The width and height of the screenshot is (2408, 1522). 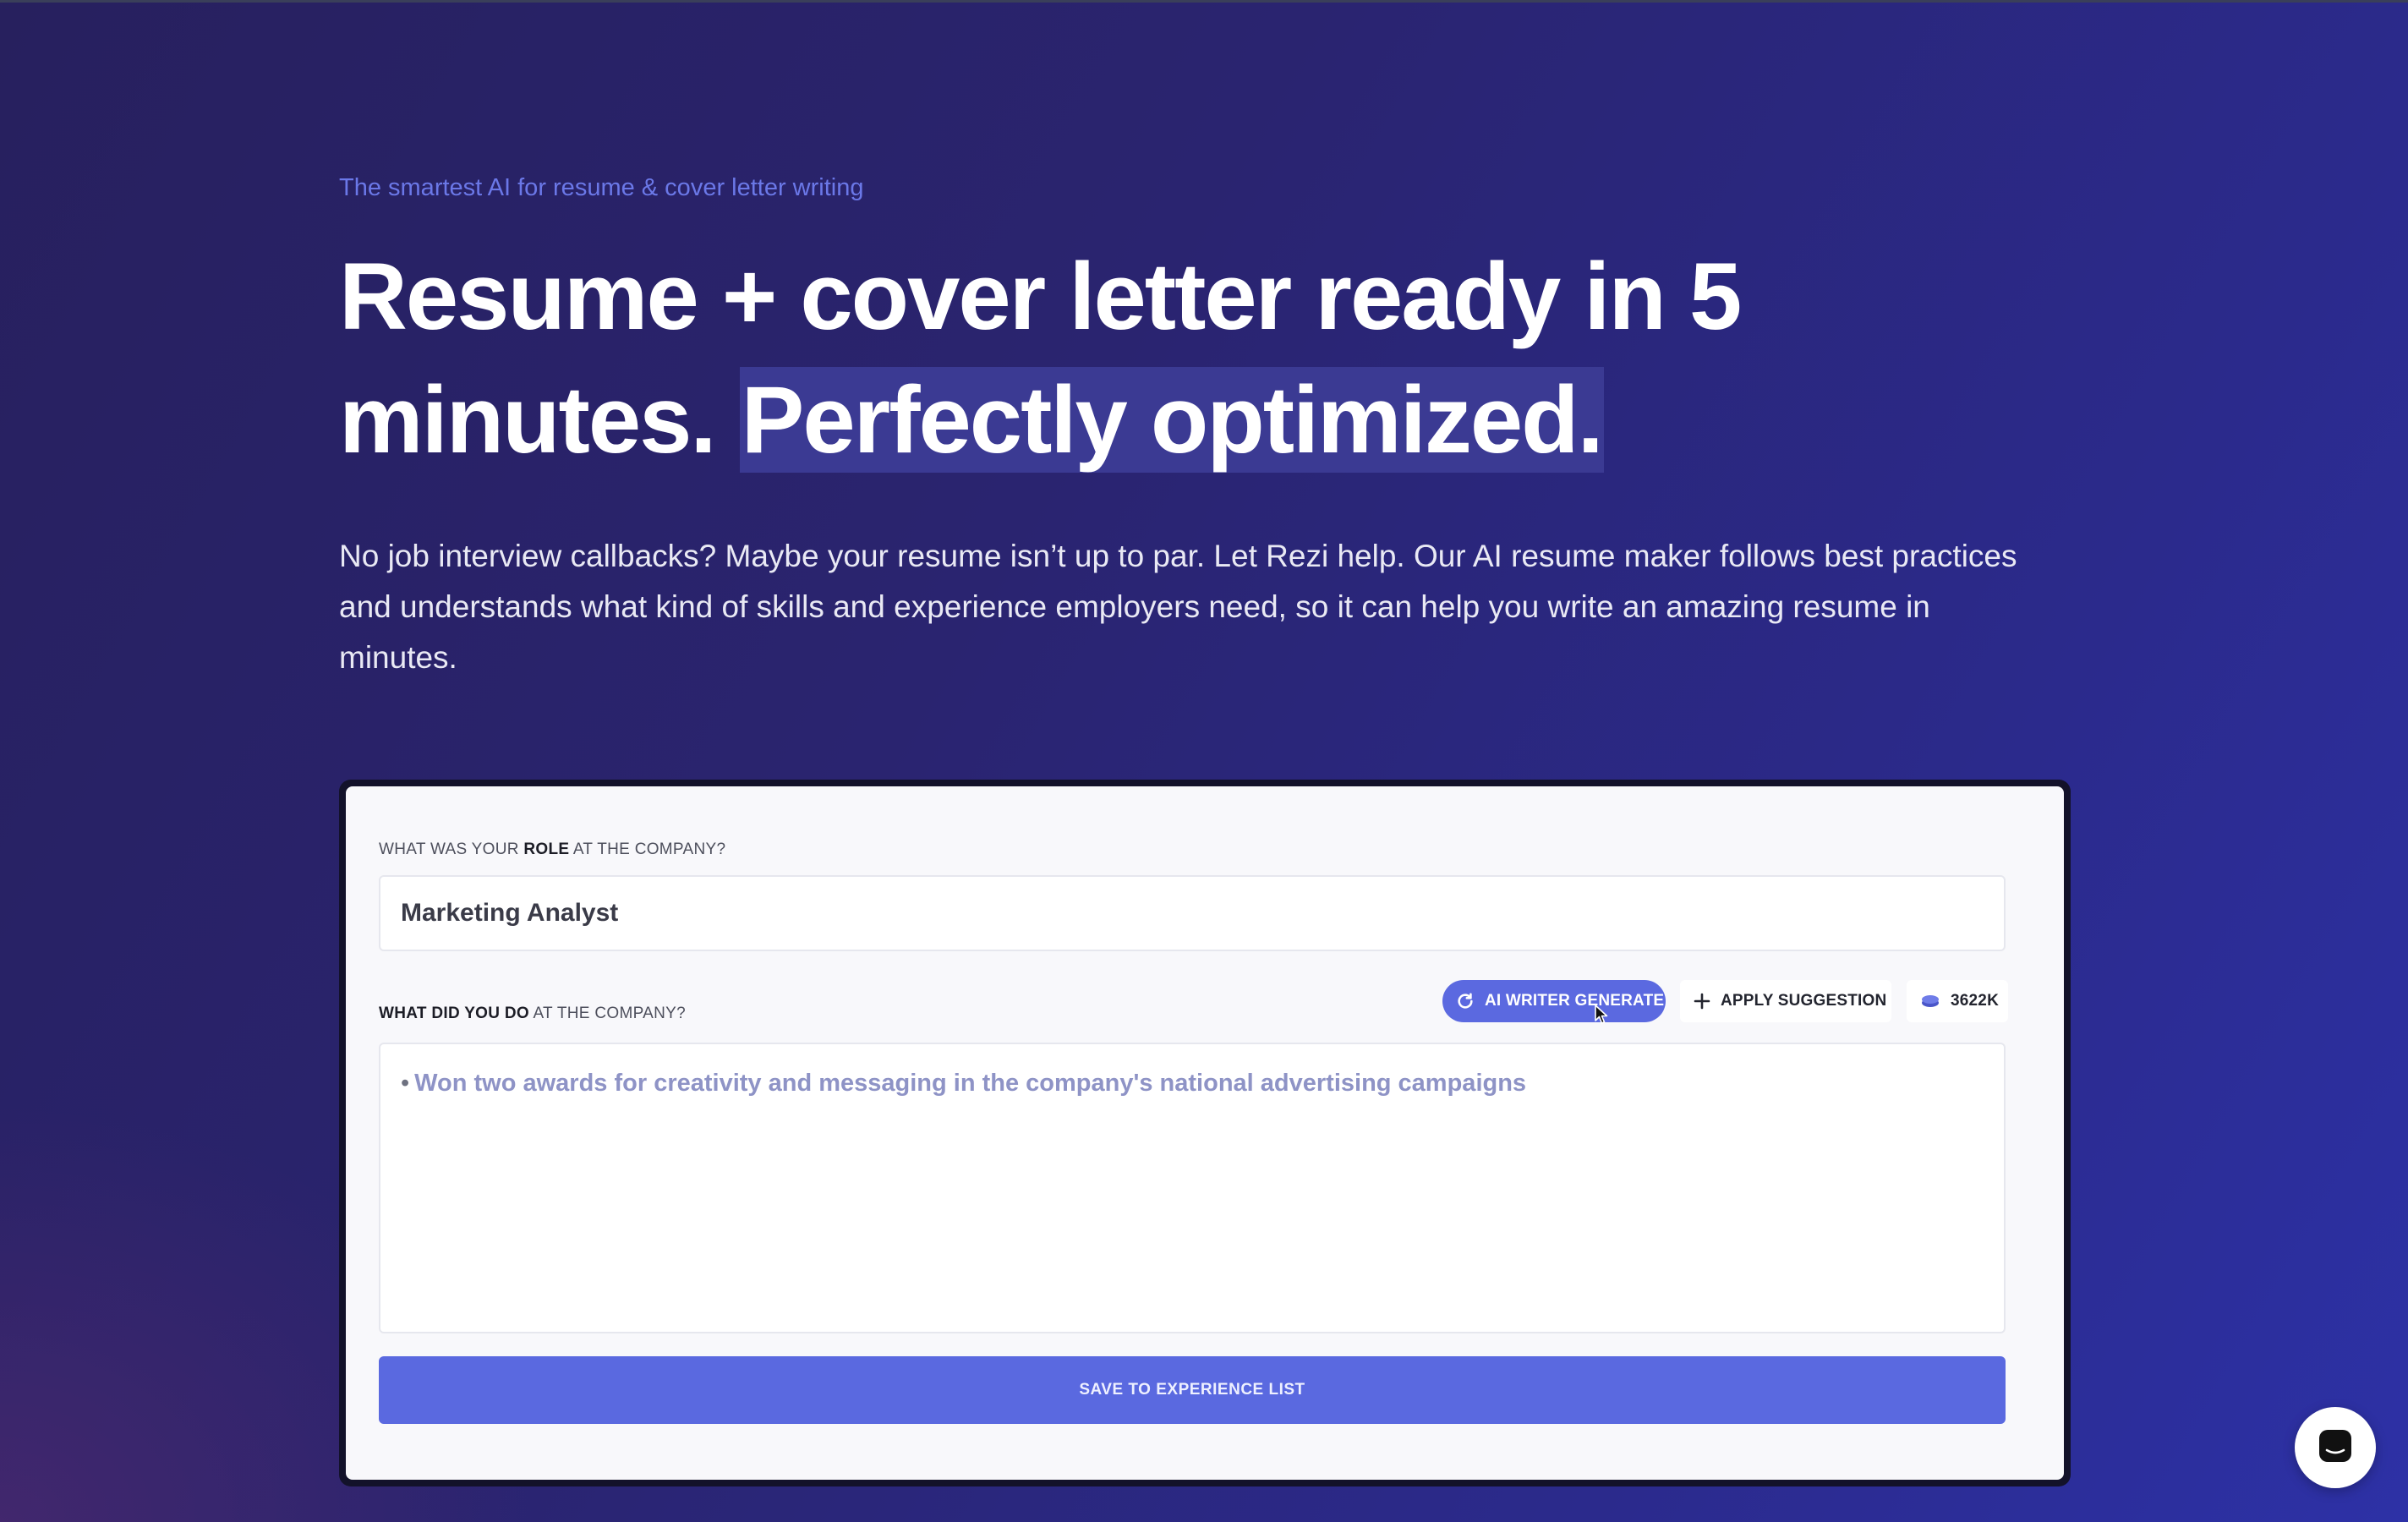 I want to click on save-to-experience-list-button: SAVE TO EXPERIENCE LIST, so click(x=1192, y=1390).